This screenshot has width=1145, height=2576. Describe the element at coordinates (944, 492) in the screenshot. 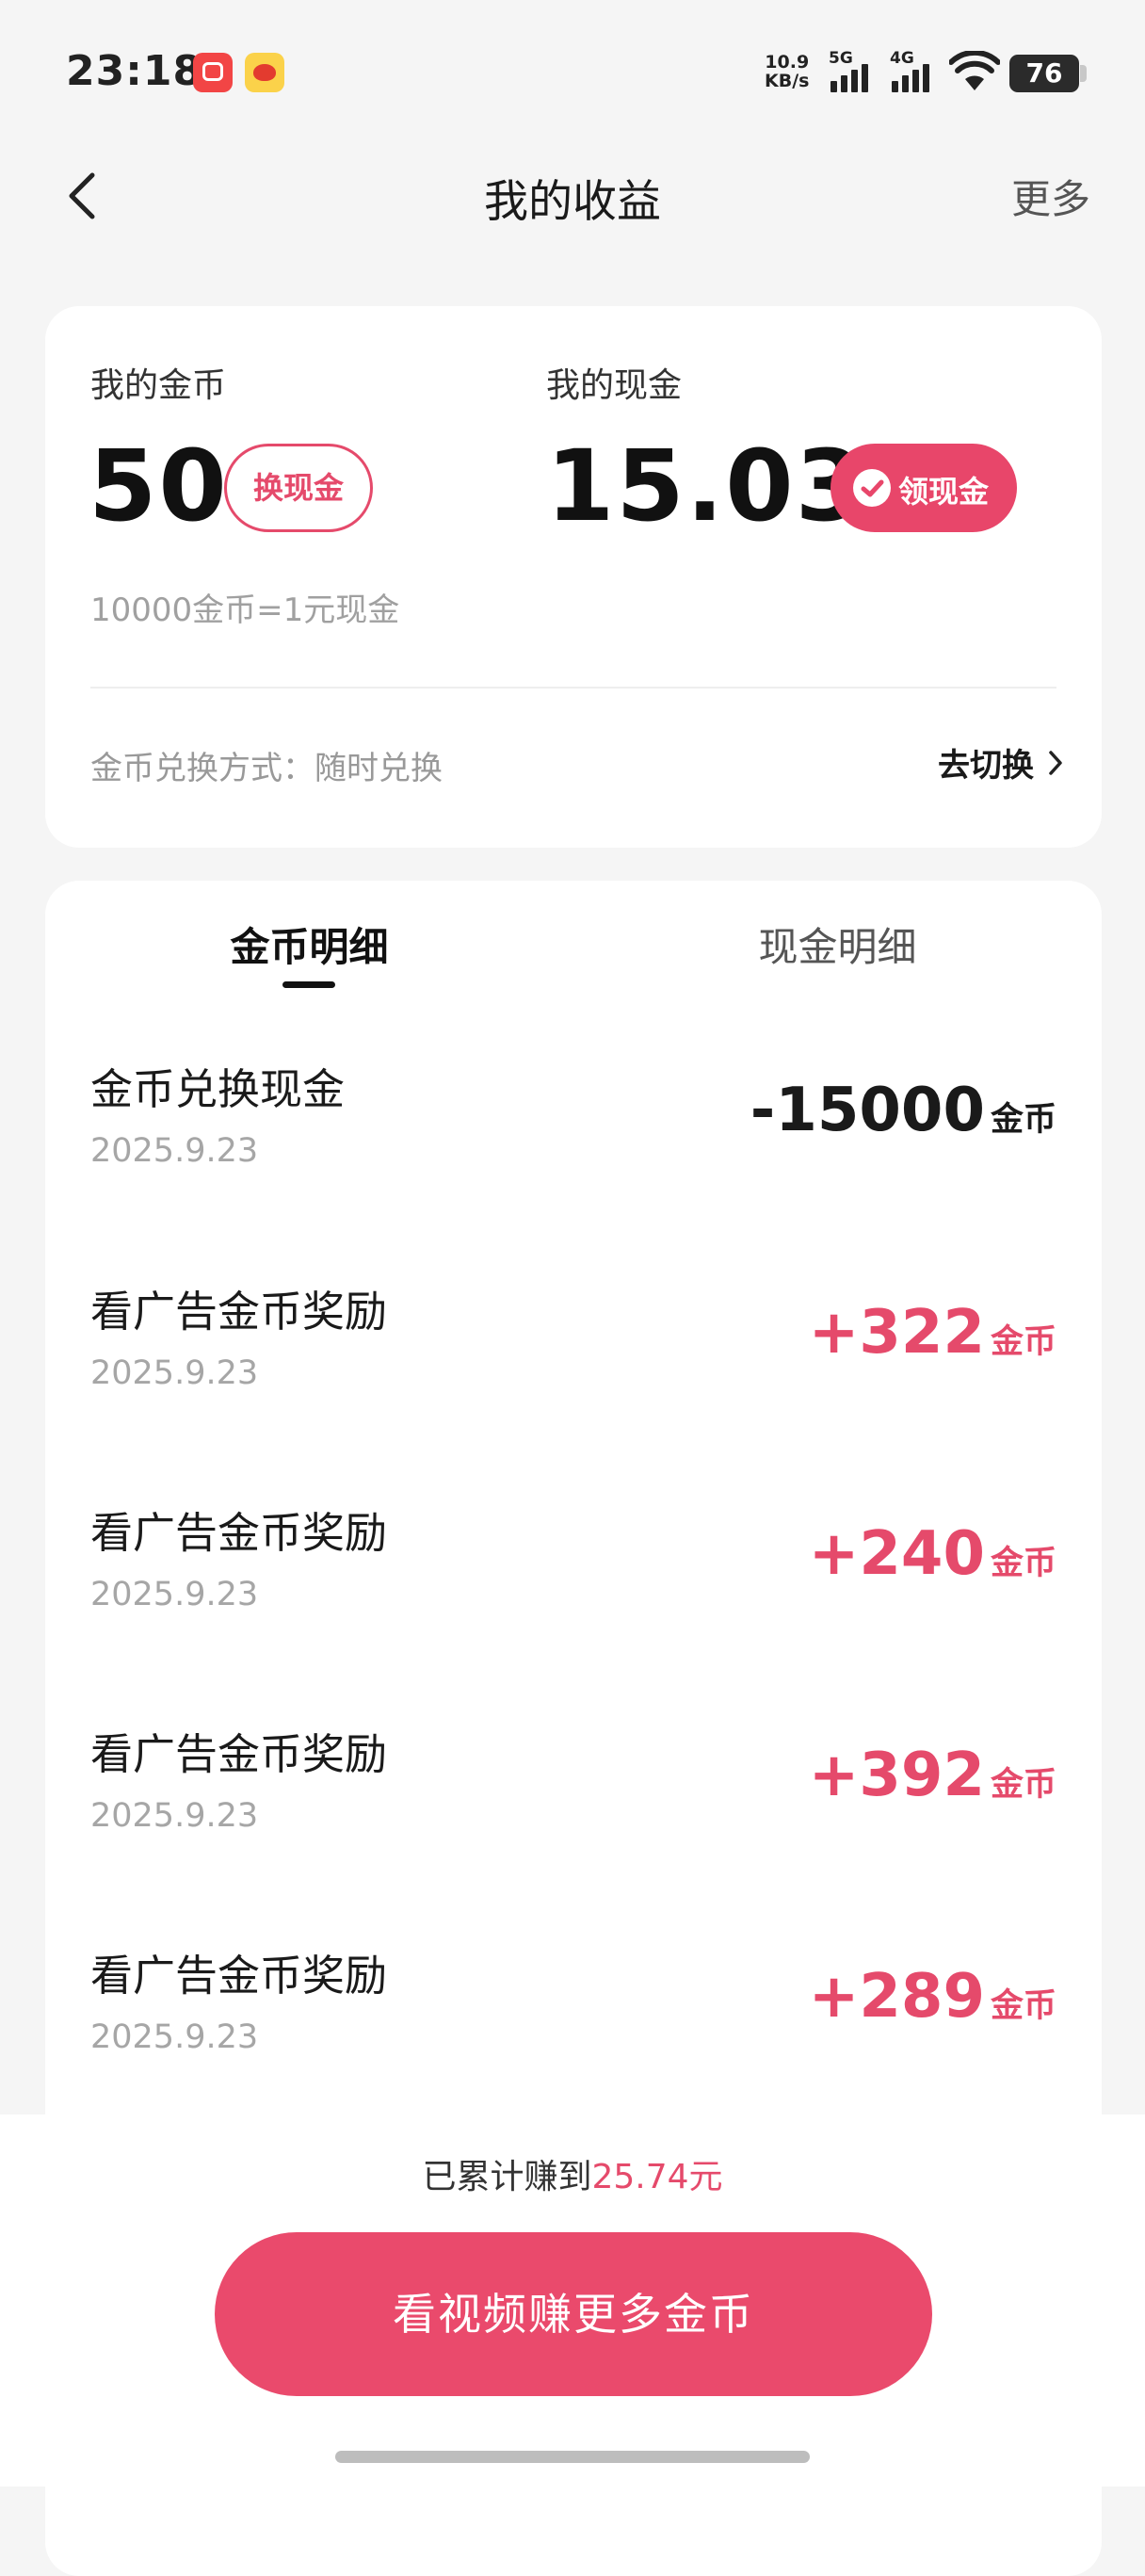

I see `withdraw-cash-label: 领现金` at that location.